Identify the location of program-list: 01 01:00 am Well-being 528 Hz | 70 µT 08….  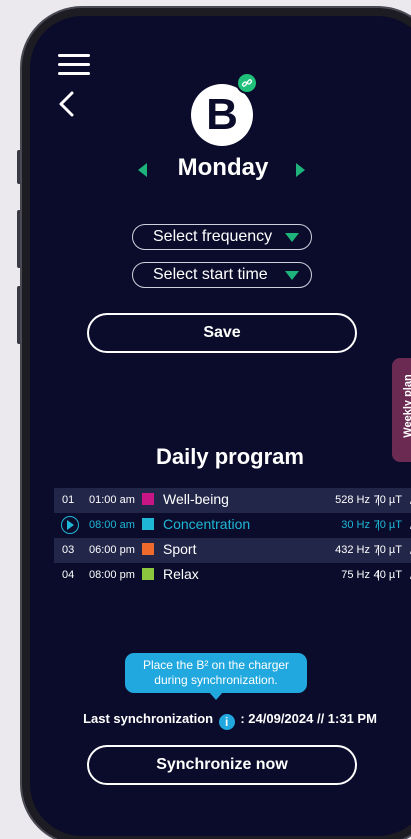
(232, 538).